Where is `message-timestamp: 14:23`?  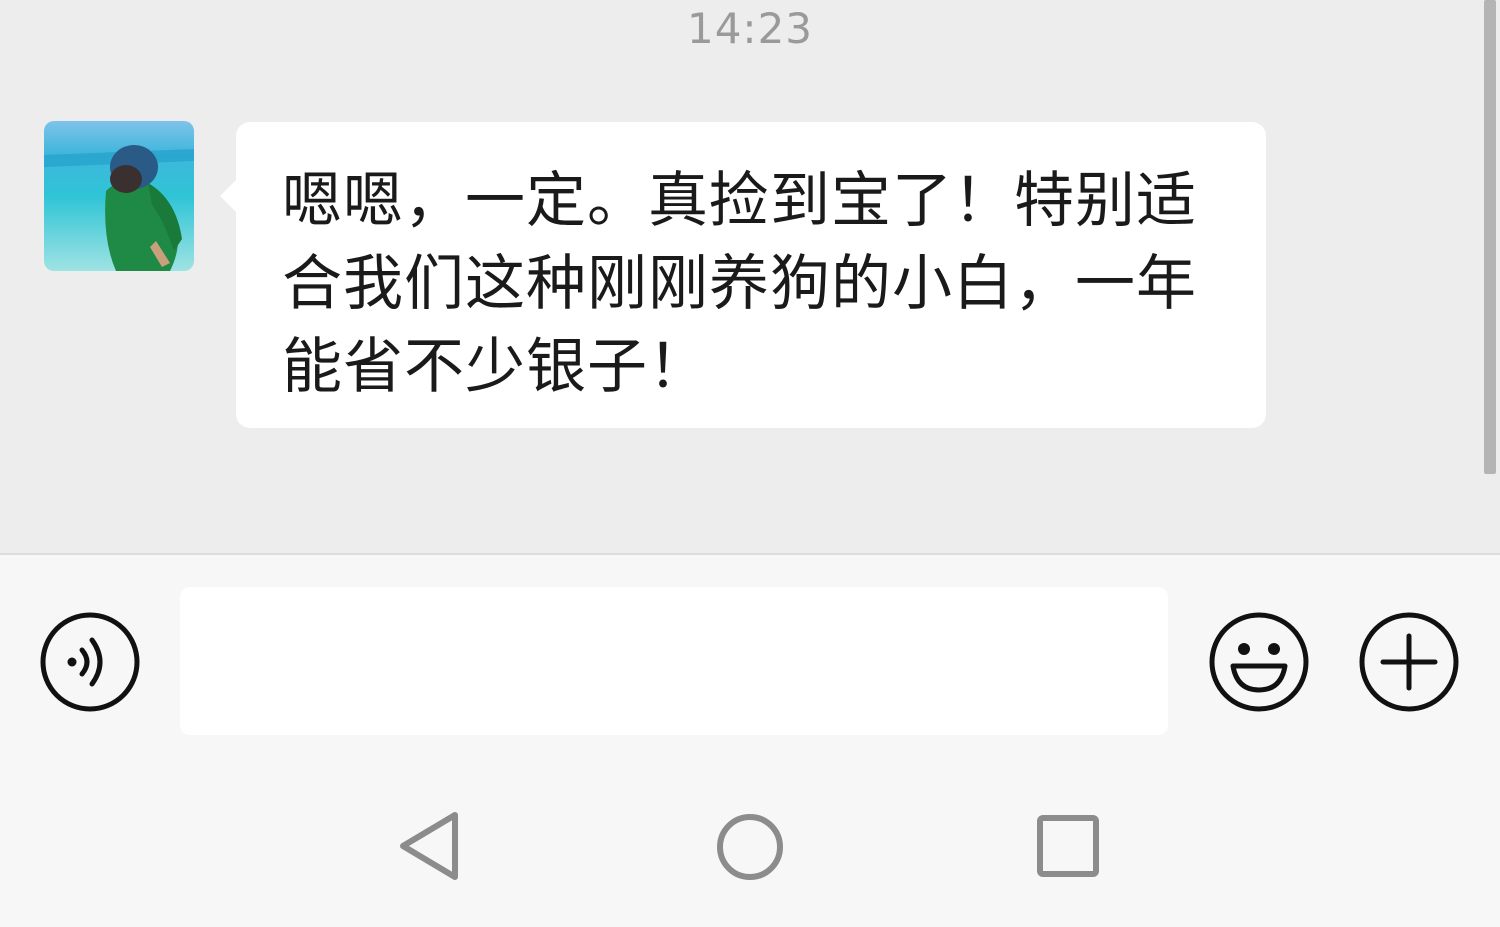 message-timestamp: 14:23 is located at coordinates (750, 28).